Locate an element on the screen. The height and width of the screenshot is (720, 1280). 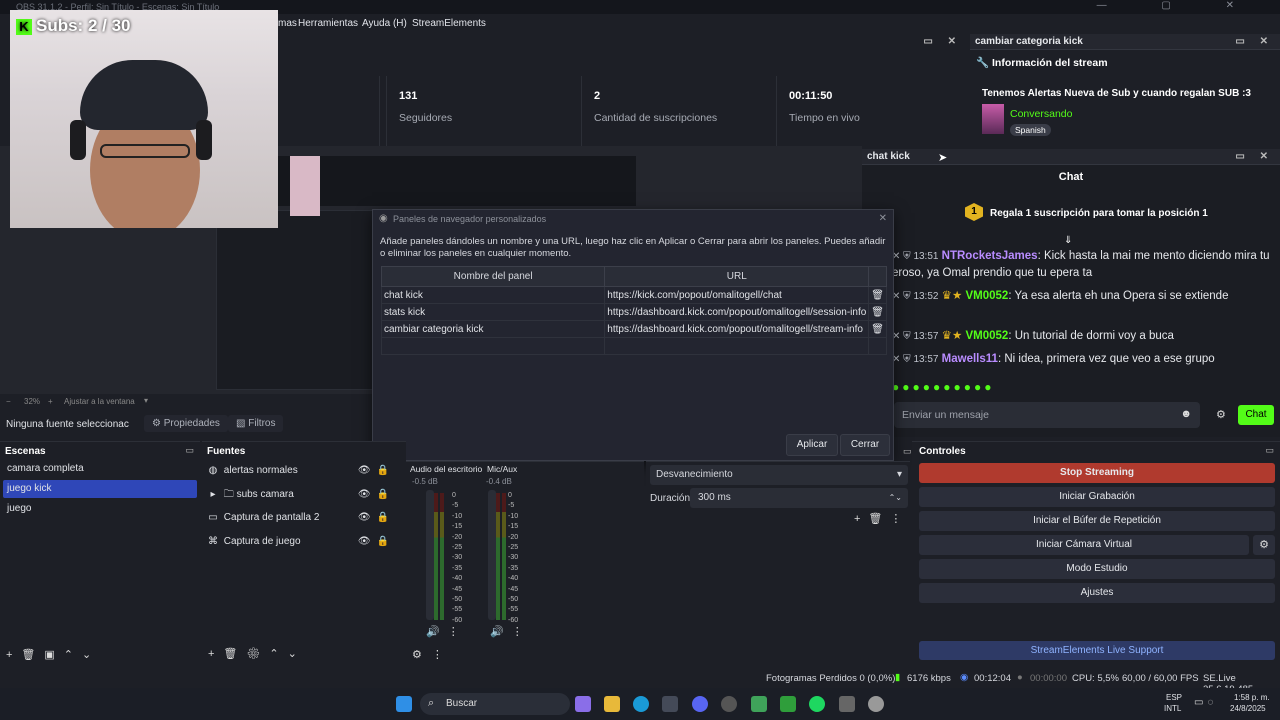
keyboard-layout: INTL is located at coordinates (1172, 708).